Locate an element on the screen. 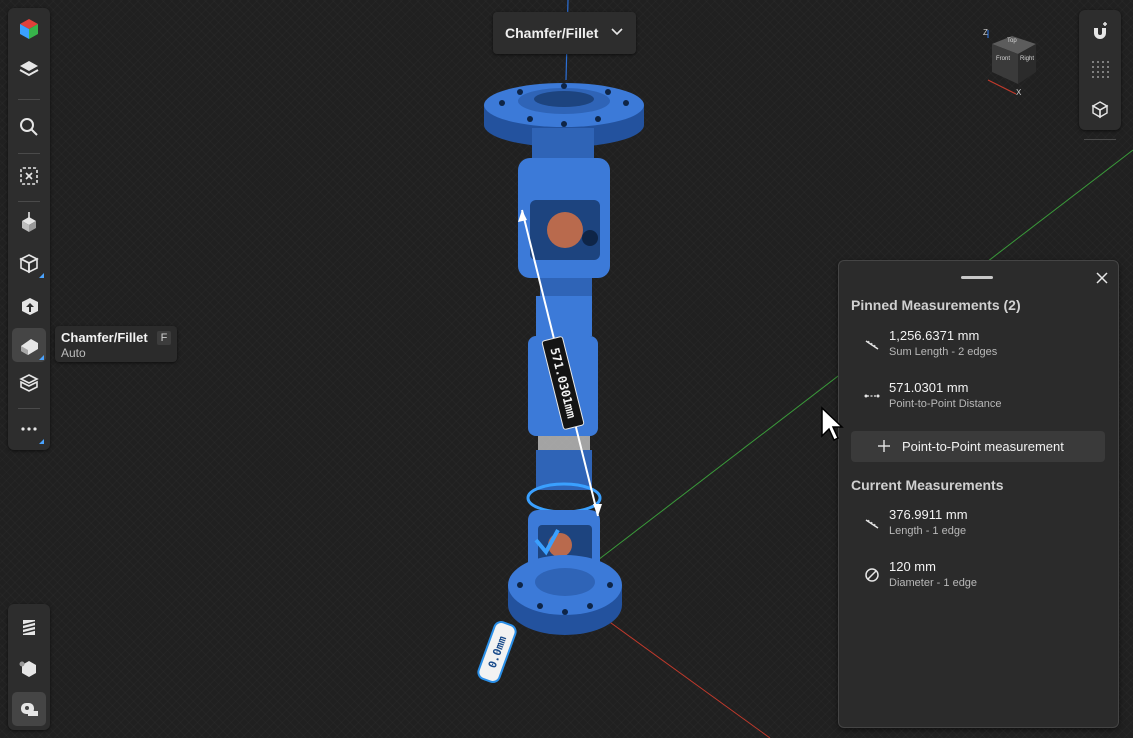 The width and height of the screenshot is (1133, 738). chamfer-fillet-button is located at coordinates (29, 345).